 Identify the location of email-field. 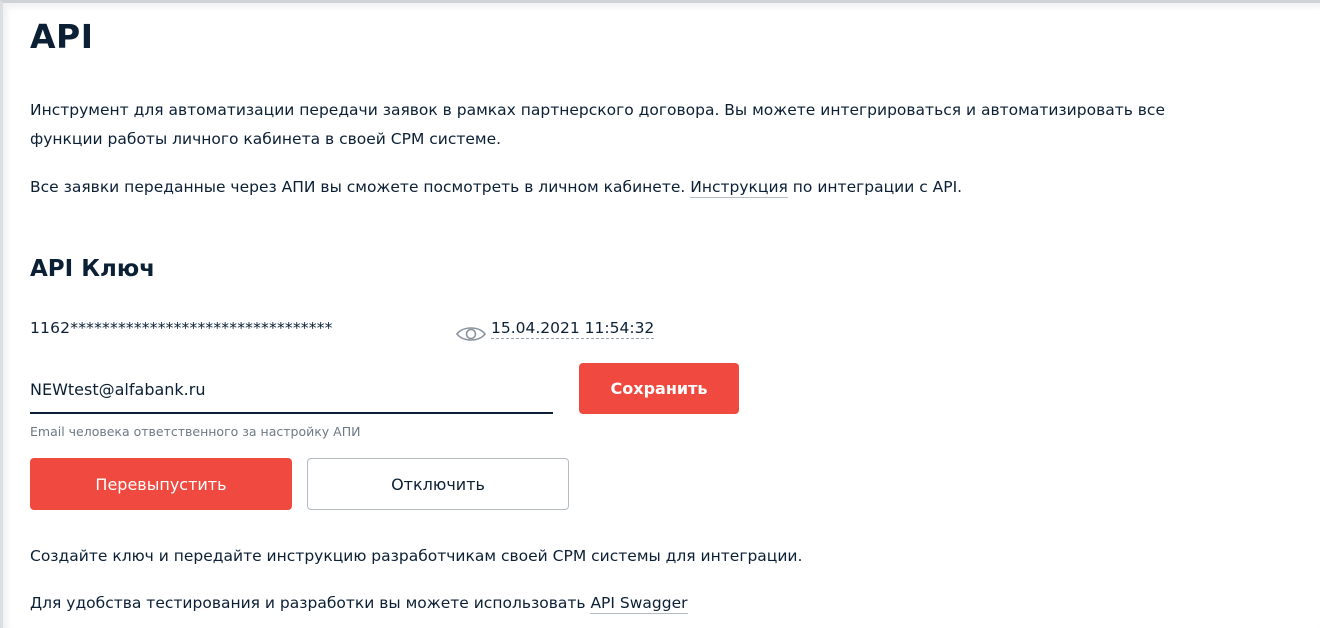
(291, 390).